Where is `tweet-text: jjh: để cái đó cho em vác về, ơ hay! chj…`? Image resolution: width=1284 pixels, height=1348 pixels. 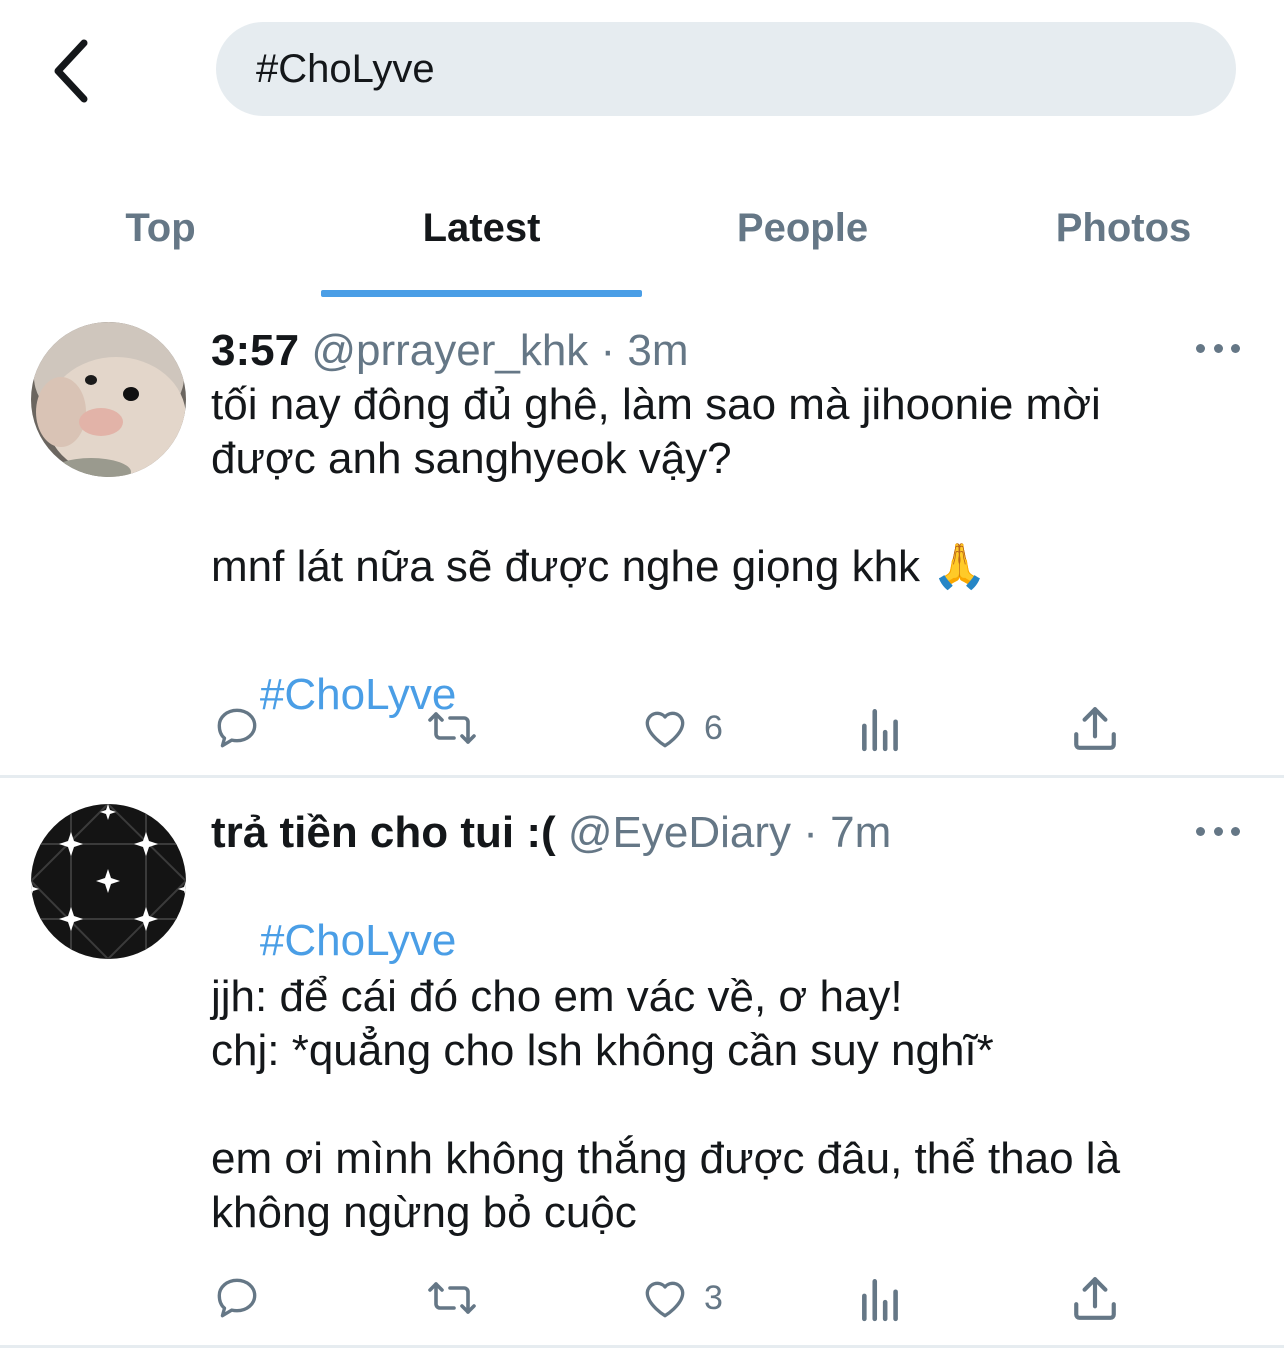
tweet-text: jjh: để cái đó cho em vác về, ơ hay! chj… is located at coordinates (666, 1104).